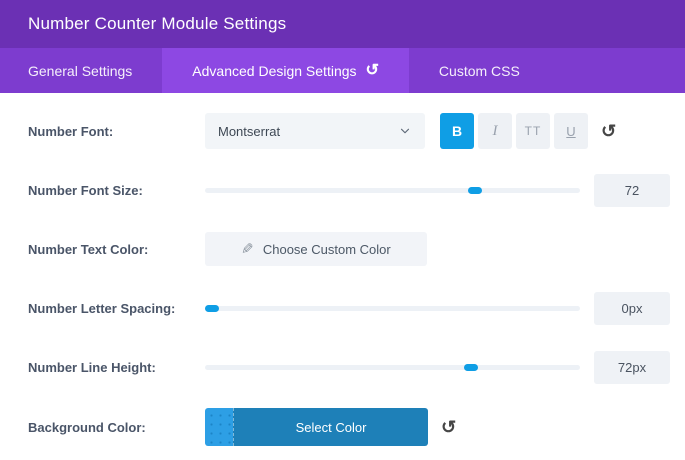 The height and width of the screenshot is (460, 685). What do you see at coordinates (342, 24) in the screenshot?
I see `dialog-titlebar: Number Counter Module Settings` at bounding box center [342, 24].